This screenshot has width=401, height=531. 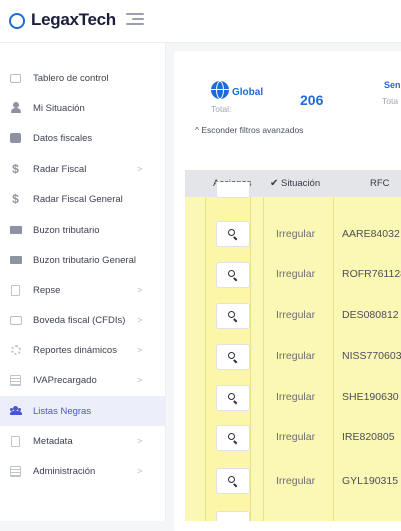 What do you see at coordinates (370, 397) in the screenshot?
I see `rfc-cell: SHE190630` at bounding box center [370, 397].